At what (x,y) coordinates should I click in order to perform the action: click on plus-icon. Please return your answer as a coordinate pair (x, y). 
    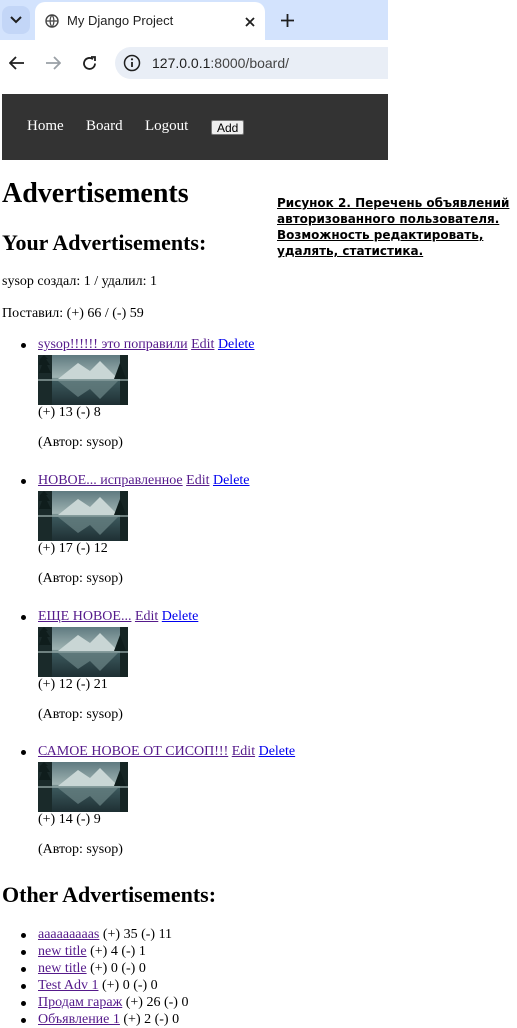
    Looking at the image, I should click on (287, 20).